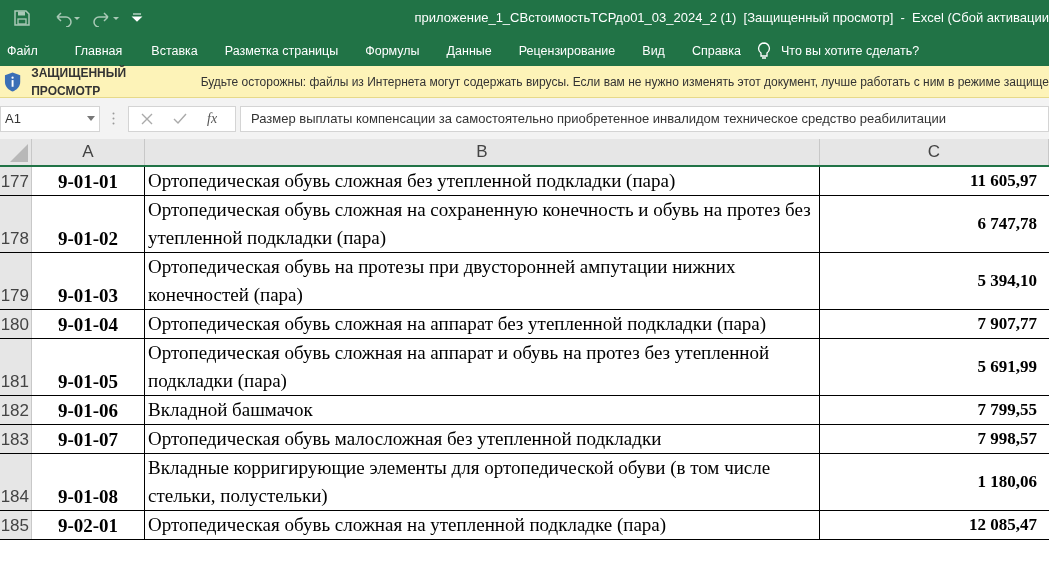  I want to click on protected-view-label: ЗАЩИЩЕННЫЙ ПРОСМОТР, so click(79, 82).